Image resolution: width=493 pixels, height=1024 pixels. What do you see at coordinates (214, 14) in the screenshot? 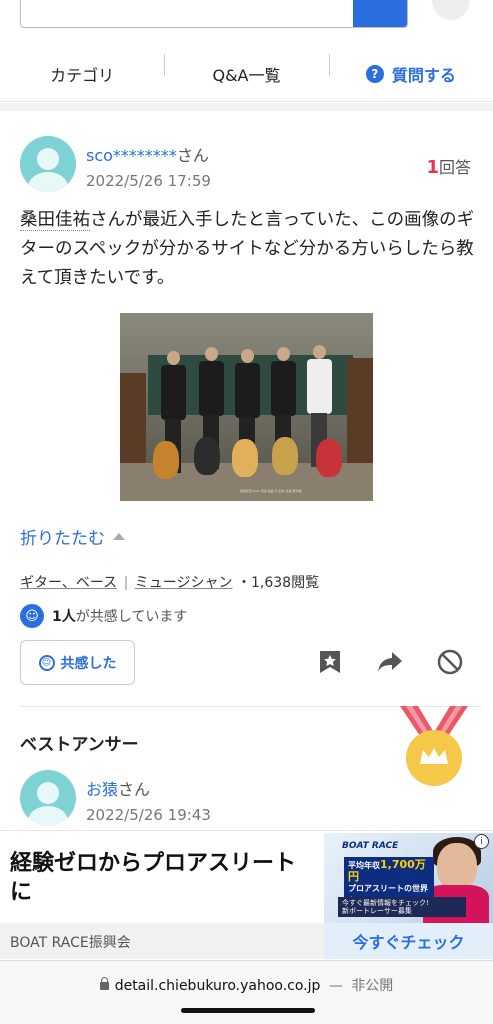
I see `search-input` at bounding box center [214, 14].